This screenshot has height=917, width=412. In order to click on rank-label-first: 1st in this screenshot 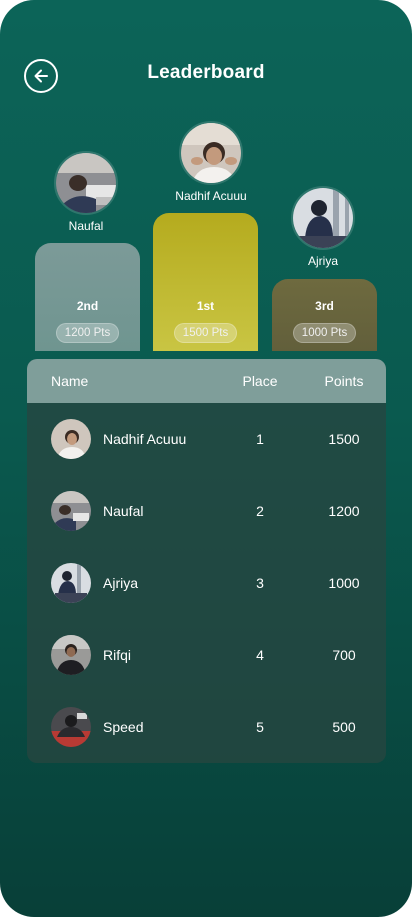, I will do `click(205, 306)`.